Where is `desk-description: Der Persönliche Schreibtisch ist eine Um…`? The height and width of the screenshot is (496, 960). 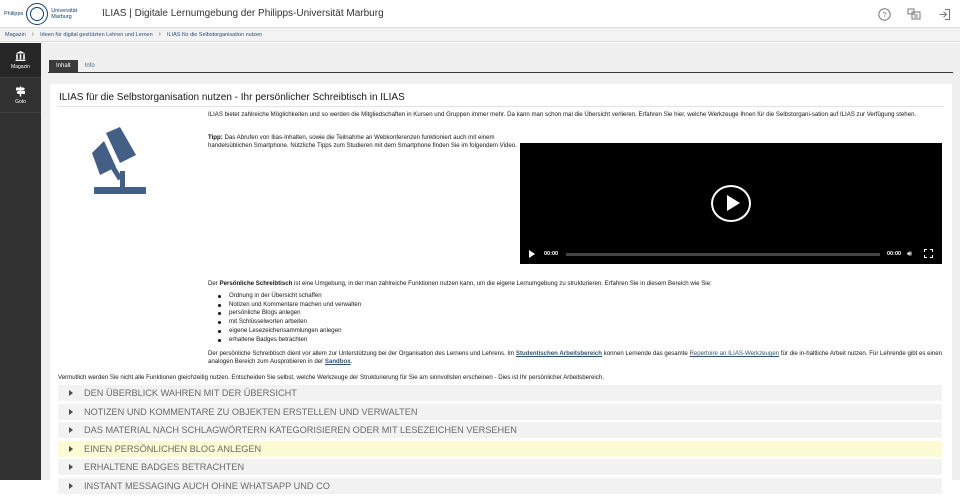
desk-description: Der Persönliche Schreibtisch ist eine Um… is located at coordinates (578, 284).